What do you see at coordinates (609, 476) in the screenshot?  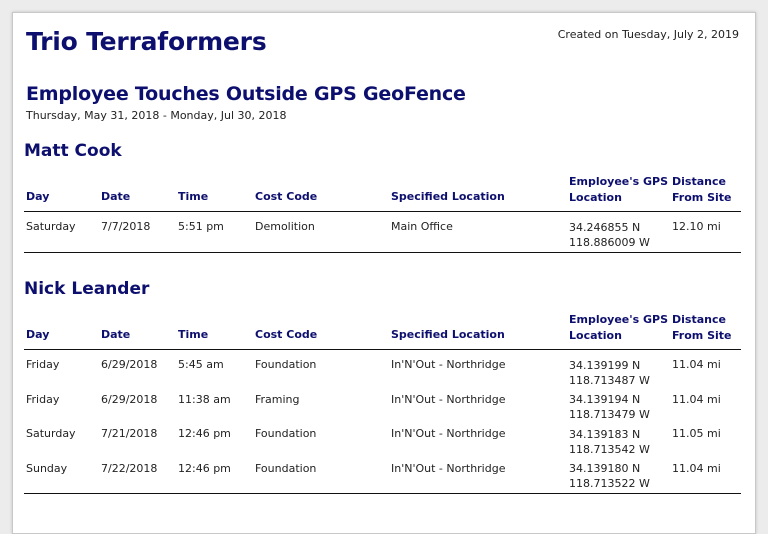 I see `cell-gps-location: 34.139180 N 118.713522 W` at bounding box center [609, 476].